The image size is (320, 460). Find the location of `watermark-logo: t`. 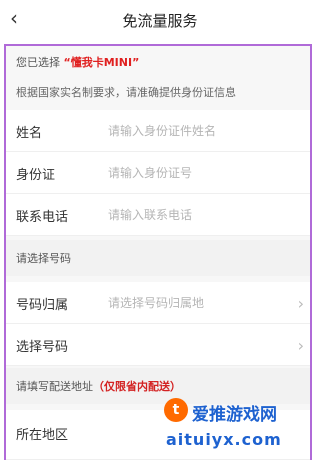

watermark-logo: t is located at coordinates (176, 410).